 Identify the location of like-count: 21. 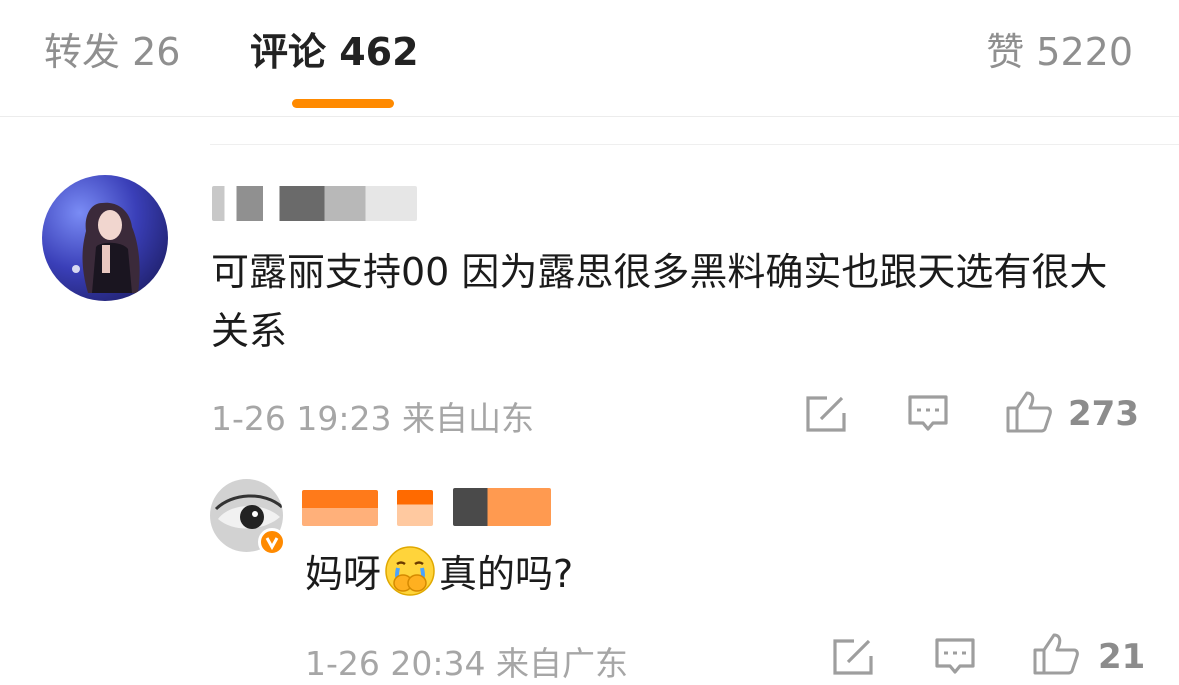
(1122, 657).